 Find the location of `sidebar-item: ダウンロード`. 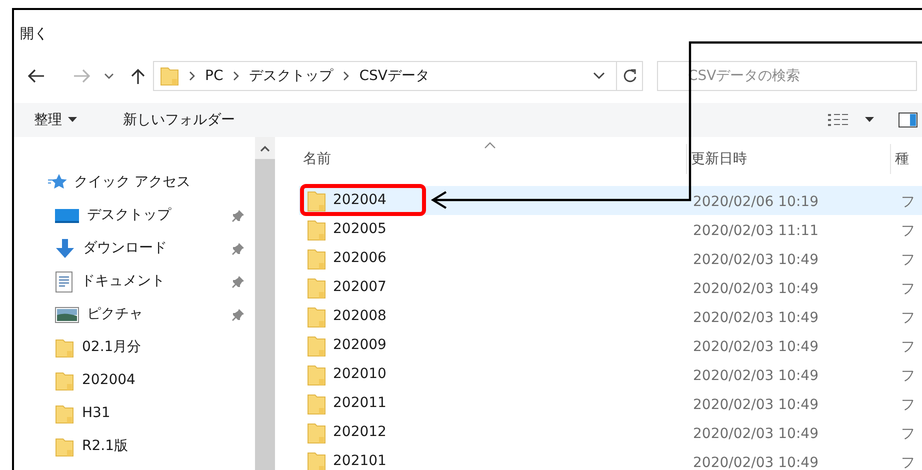

sidebar-item: ダウンロード is located at coordinates (157, 248).